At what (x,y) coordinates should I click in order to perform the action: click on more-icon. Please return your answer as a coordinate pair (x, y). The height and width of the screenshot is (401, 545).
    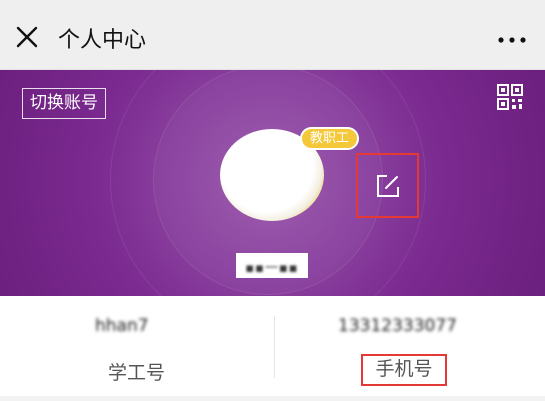
    Looking at the image, I should click on (512, 40).